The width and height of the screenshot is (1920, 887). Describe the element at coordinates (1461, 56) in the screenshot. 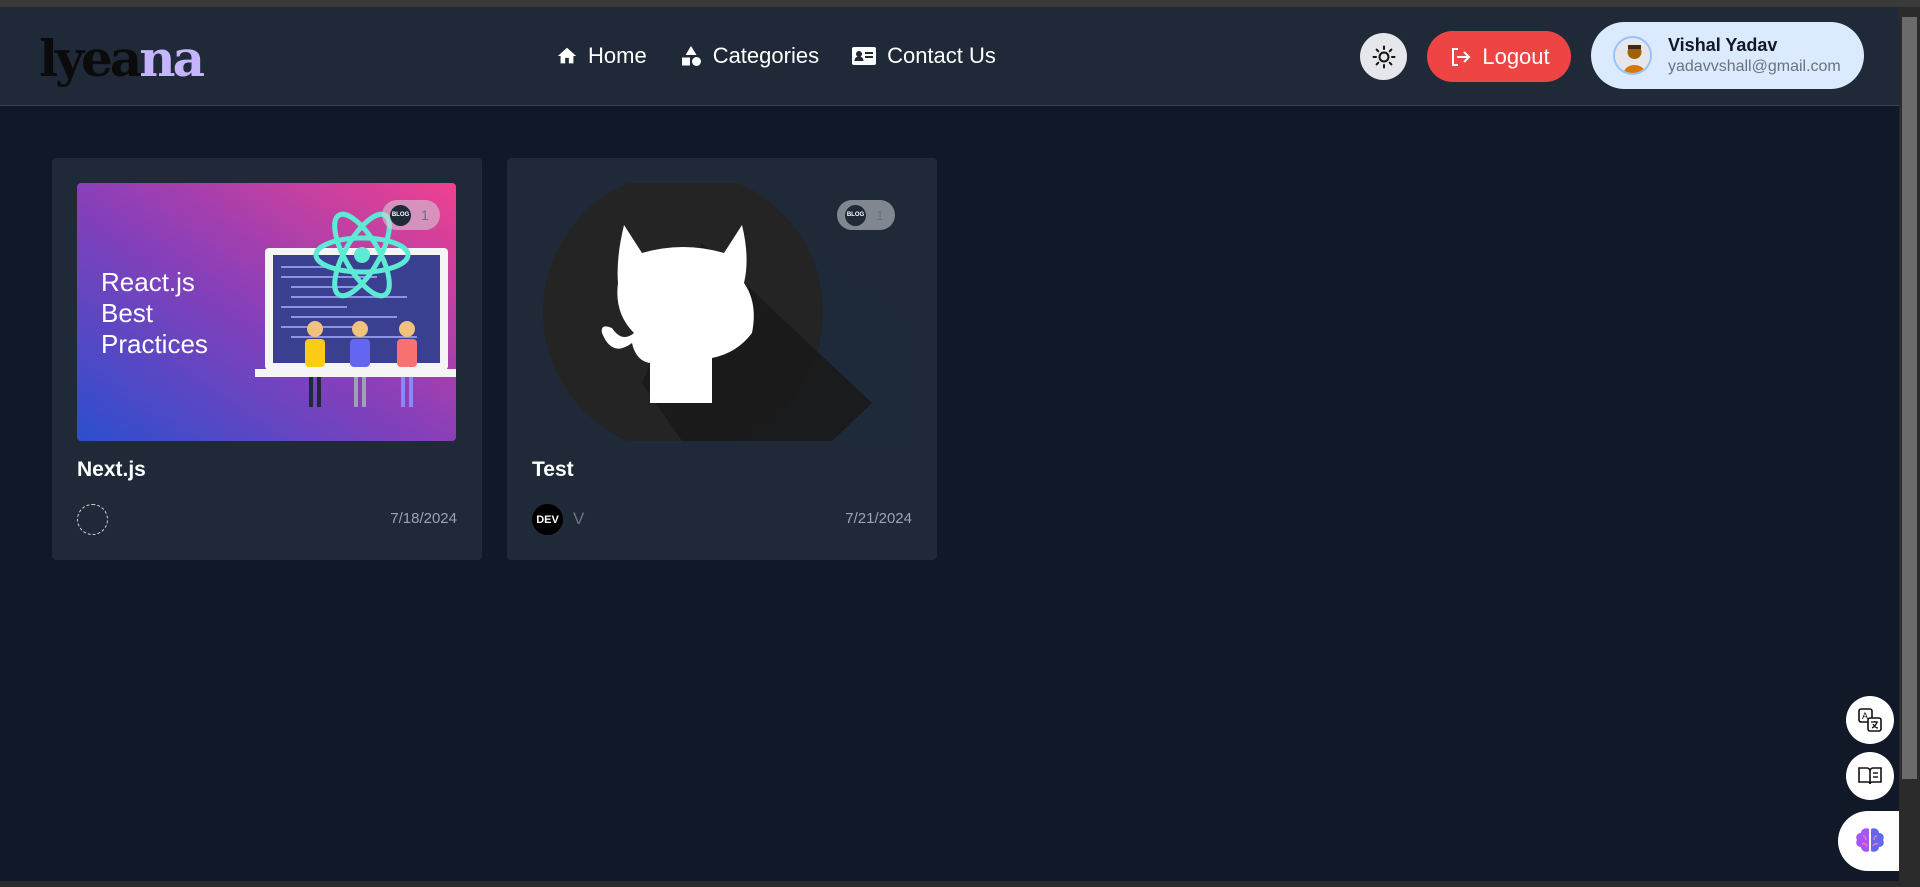

I see `logout-icon` at that location.